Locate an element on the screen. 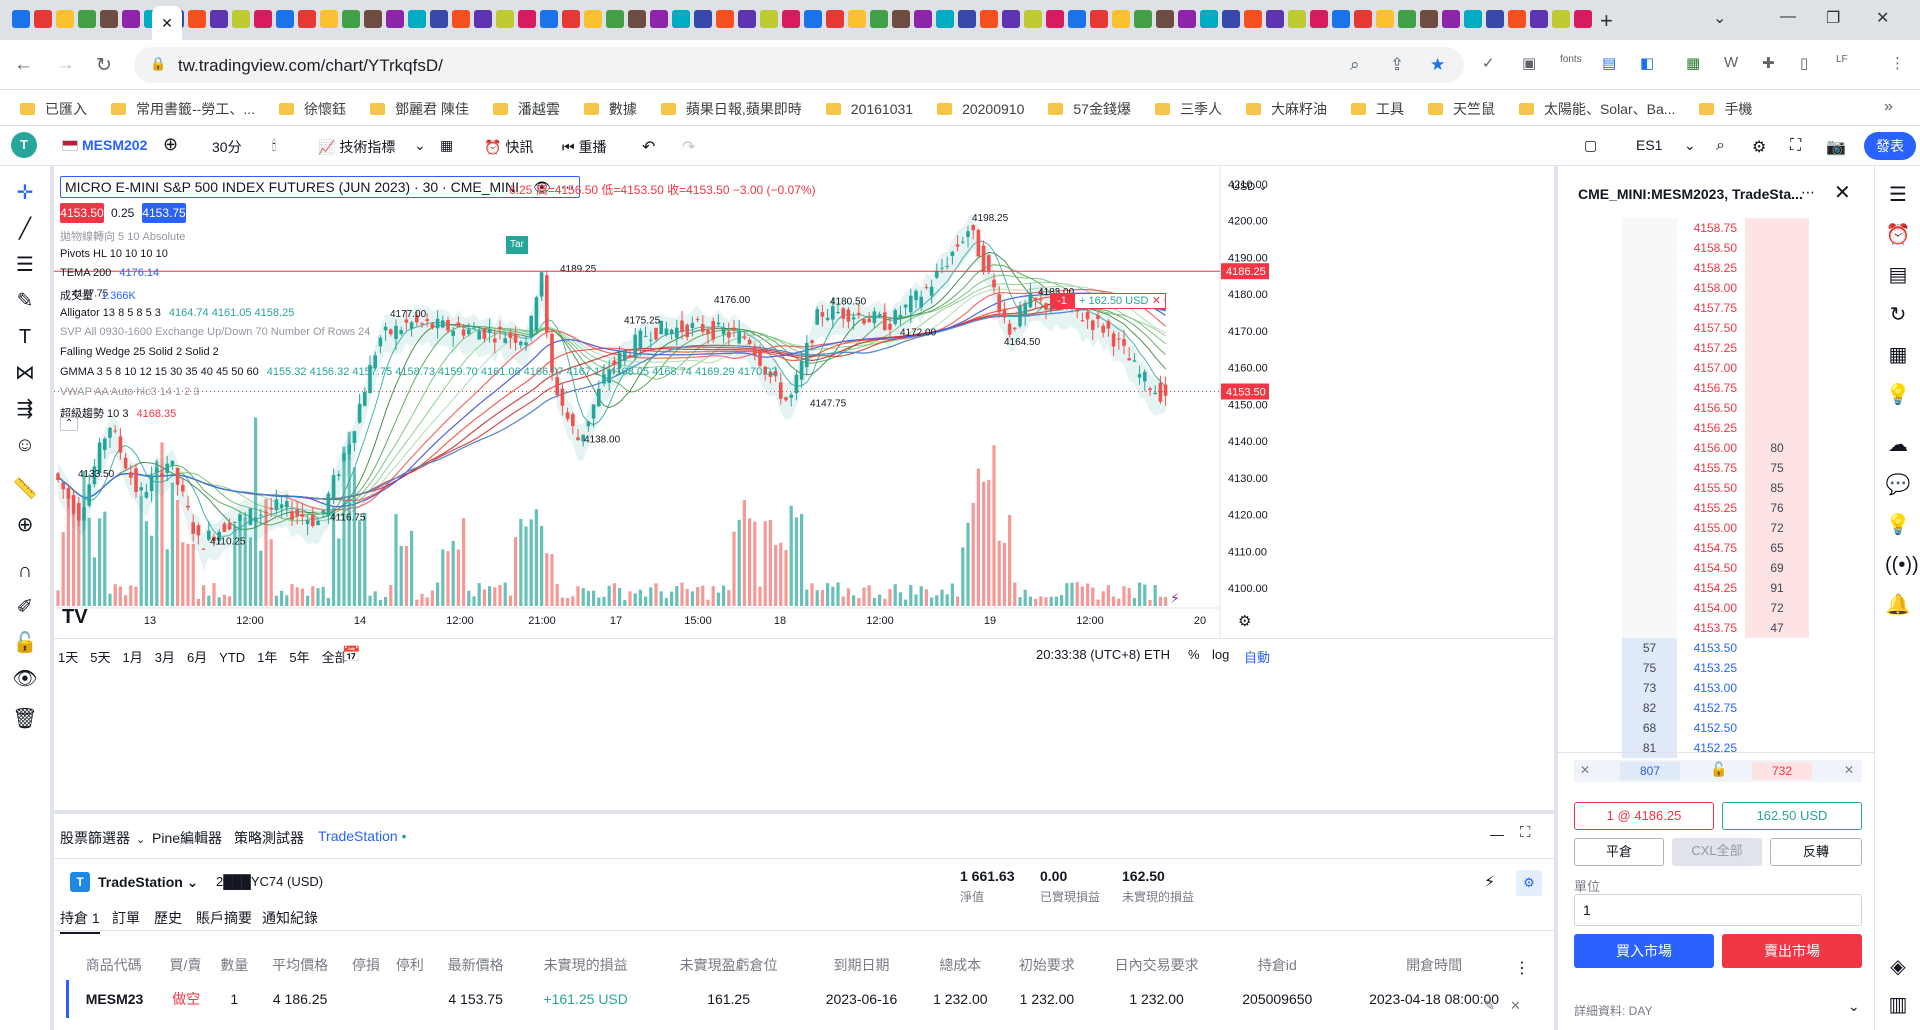  ladder-row: 4156.00 80 is located at coordinates (1721, 448).